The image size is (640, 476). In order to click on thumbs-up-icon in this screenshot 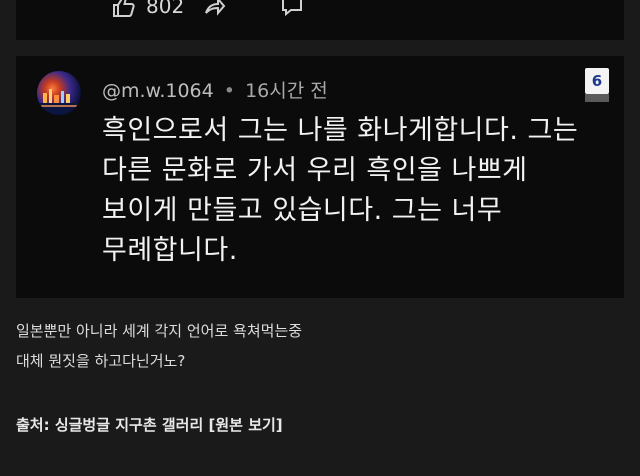, I will do `click(124, 8)`.